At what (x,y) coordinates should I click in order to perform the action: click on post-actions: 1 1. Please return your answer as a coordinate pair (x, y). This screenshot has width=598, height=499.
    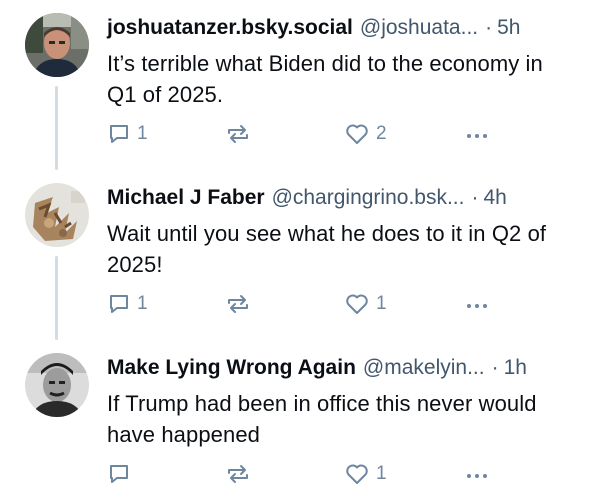
    Looking at the image, I should click on (342, 304).